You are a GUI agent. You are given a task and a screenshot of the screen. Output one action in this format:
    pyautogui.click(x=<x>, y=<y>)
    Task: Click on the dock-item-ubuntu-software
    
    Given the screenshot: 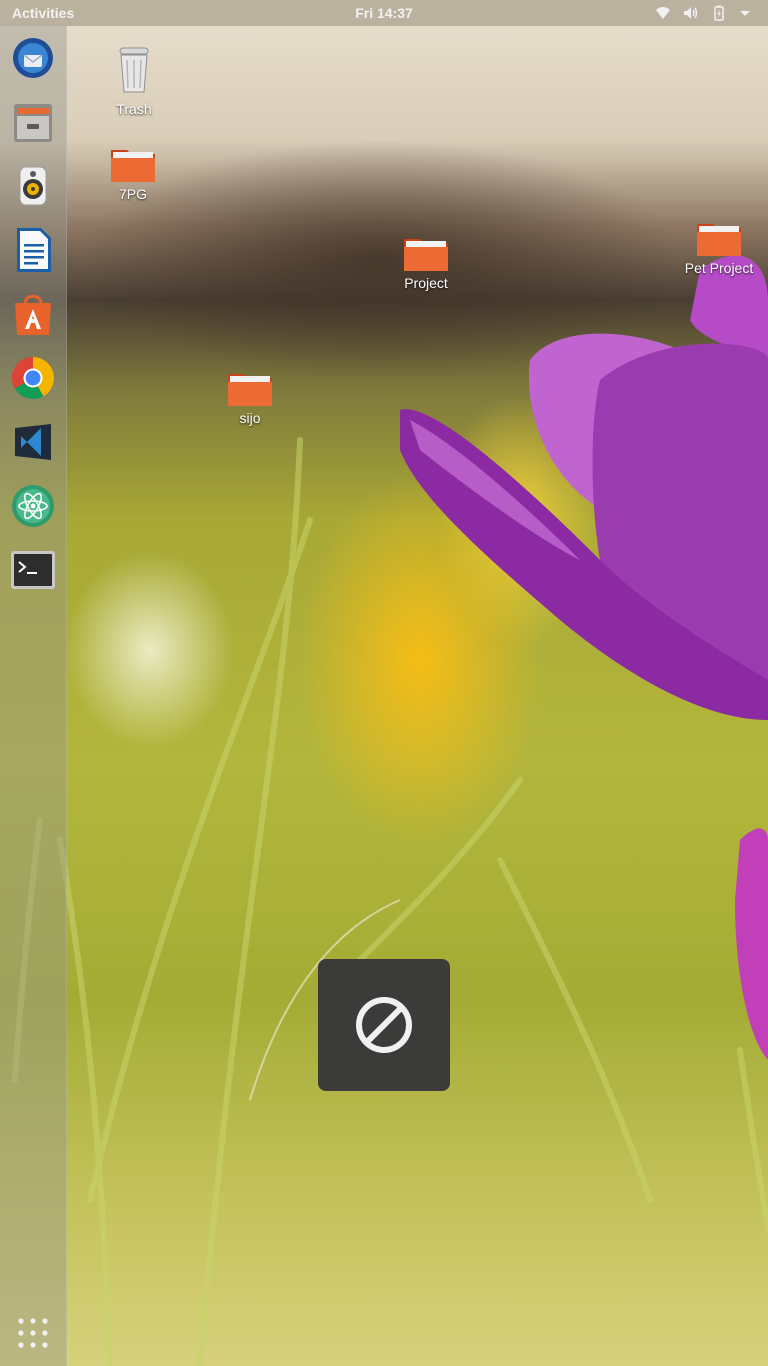 What is the action you would take?
    pyautogui.click(x=33, y=314)
    